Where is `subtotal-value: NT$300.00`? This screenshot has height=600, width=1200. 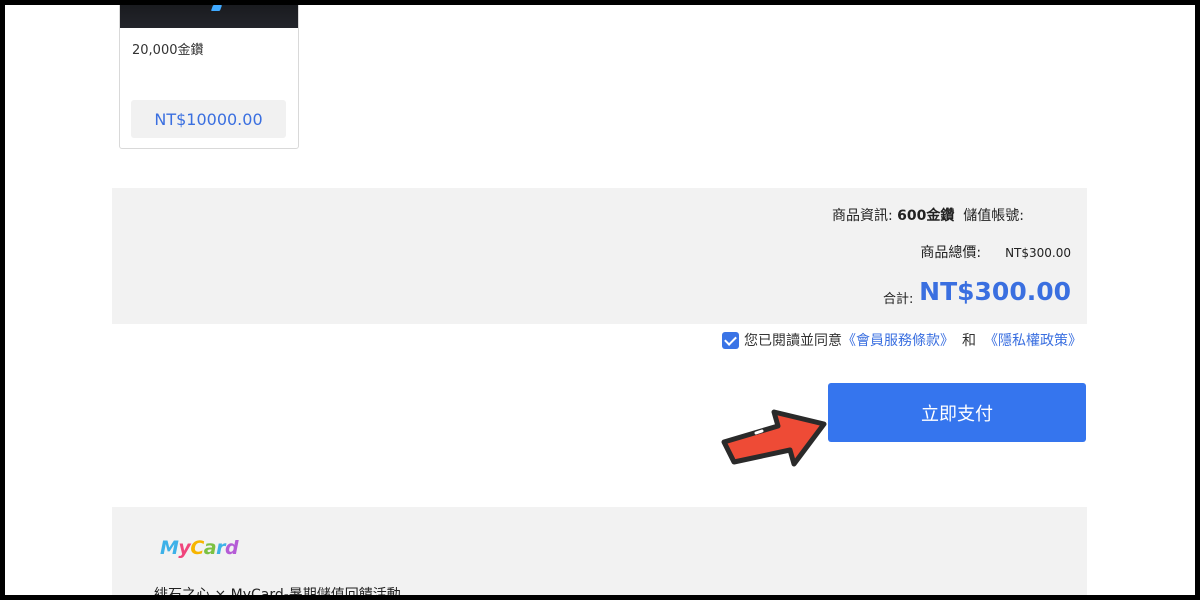
subtotal-value: NT$300.00 is located at coordinates (1038, 253).